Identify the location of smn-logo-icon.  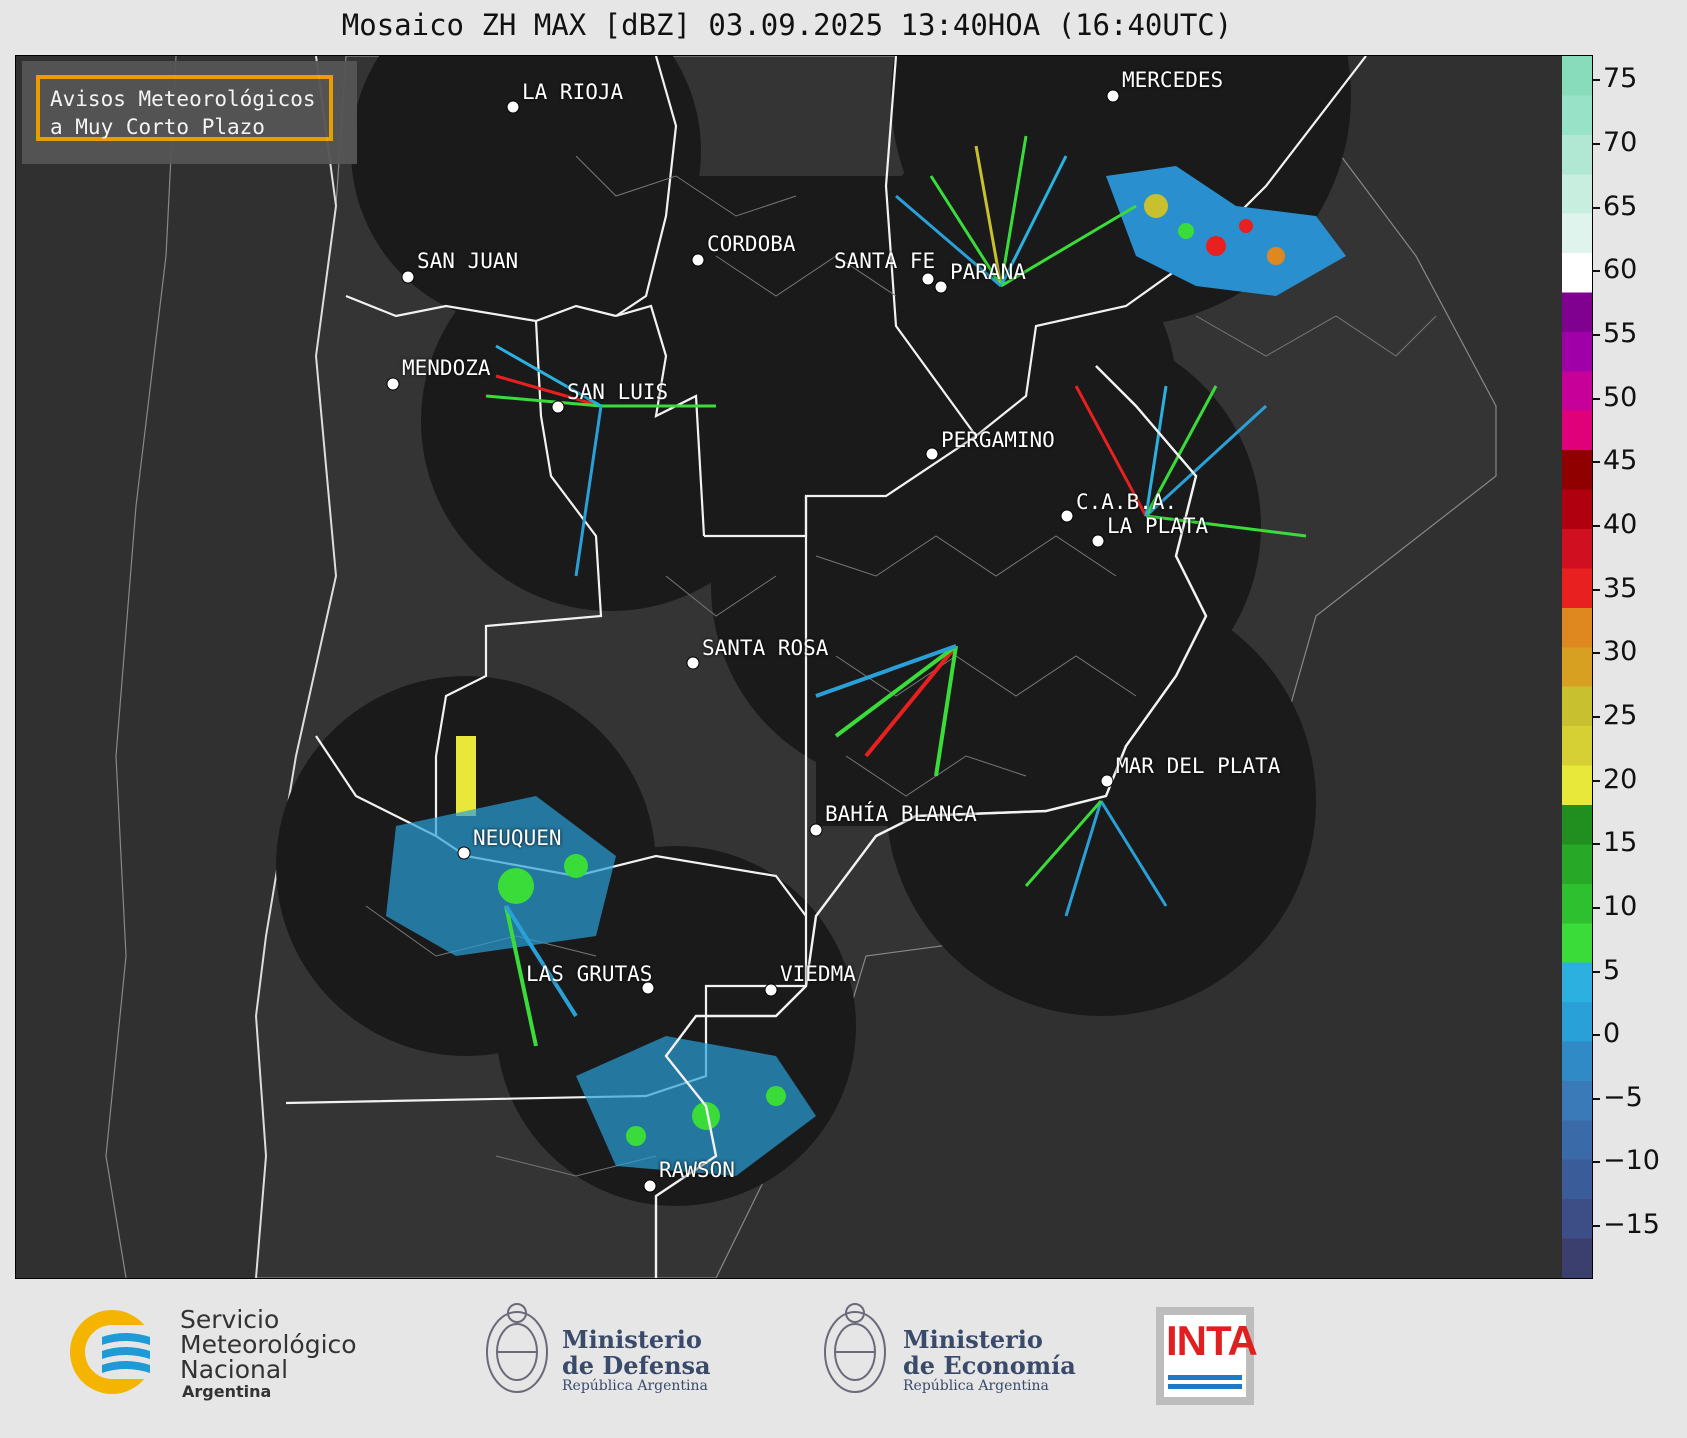
(116, 1352).